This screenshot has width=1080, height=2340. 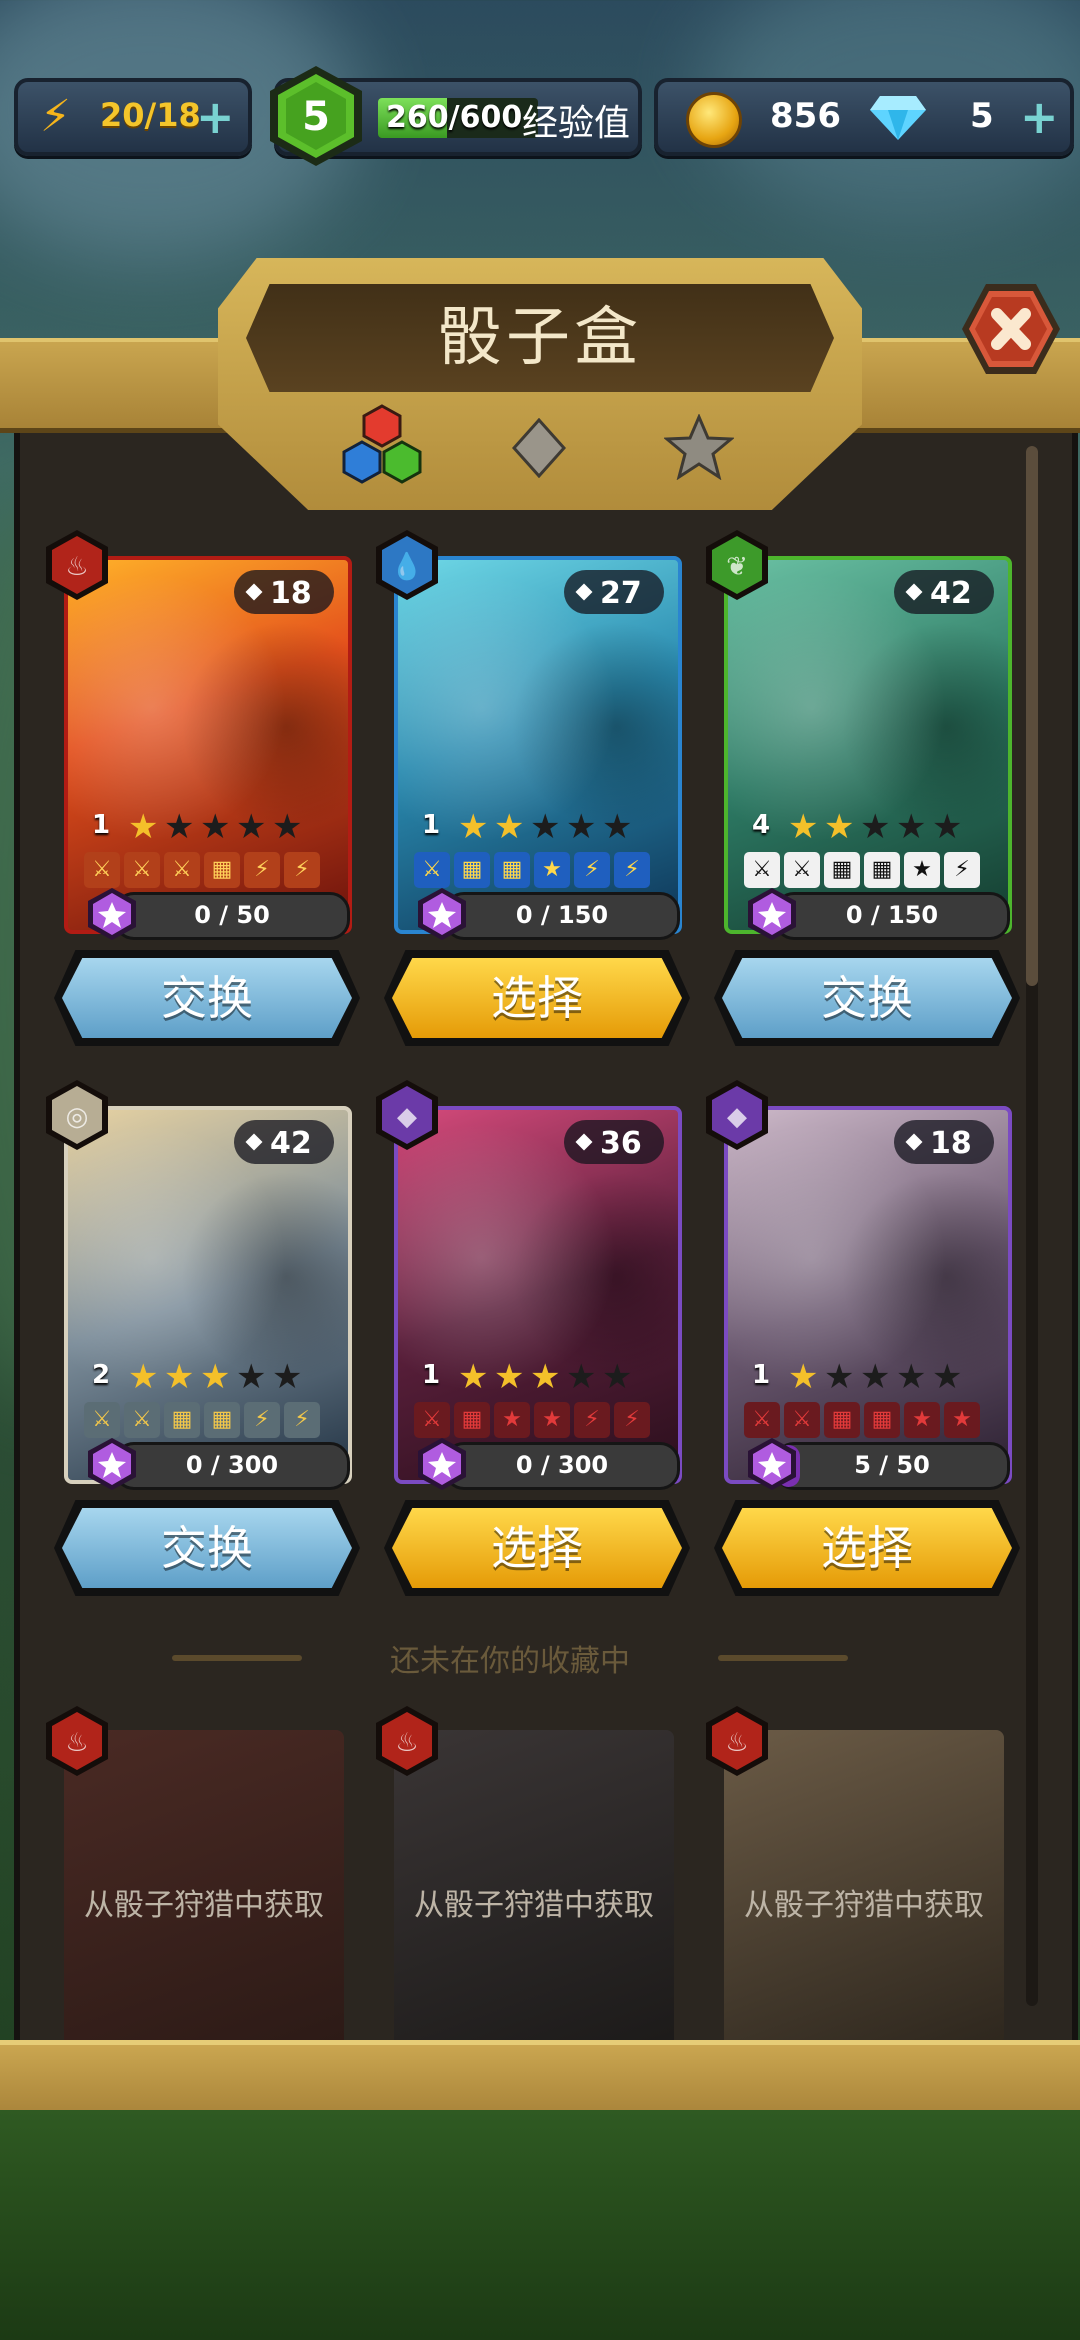 I want to click on card-progress-text: 0 / 50, so click(x=232, y=915).